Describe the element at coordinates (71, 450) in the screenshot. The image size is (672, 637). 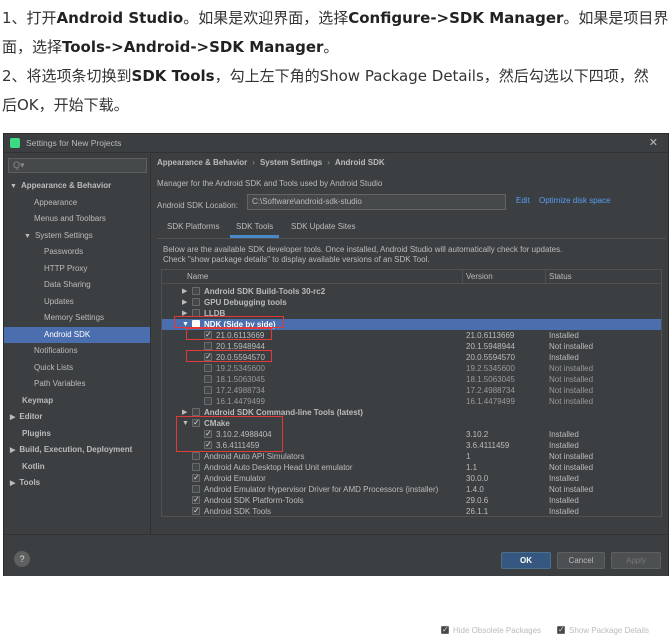
I see `sidebar-item-build-execution: ▶ Build, Execution, Deployment` at that location.